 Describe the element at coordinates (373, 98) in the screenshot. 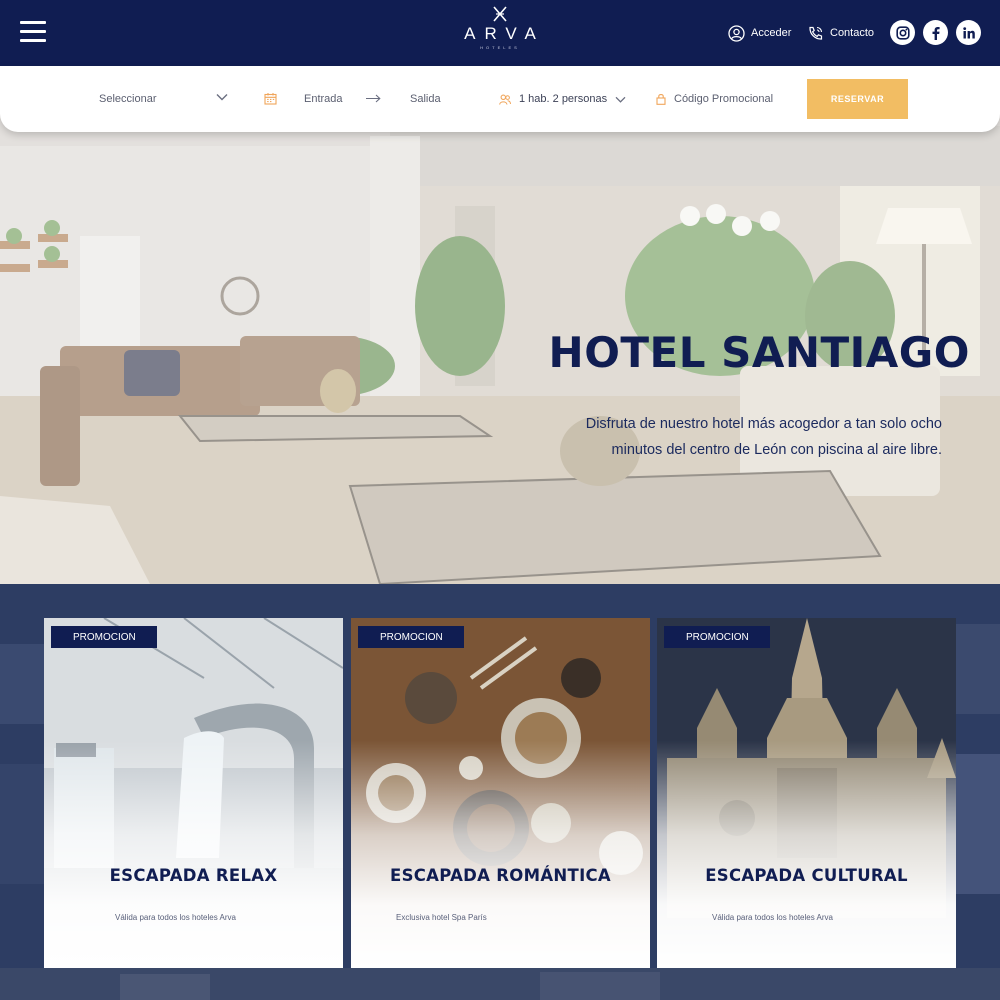

I see `arrow-right-icon` at that location.